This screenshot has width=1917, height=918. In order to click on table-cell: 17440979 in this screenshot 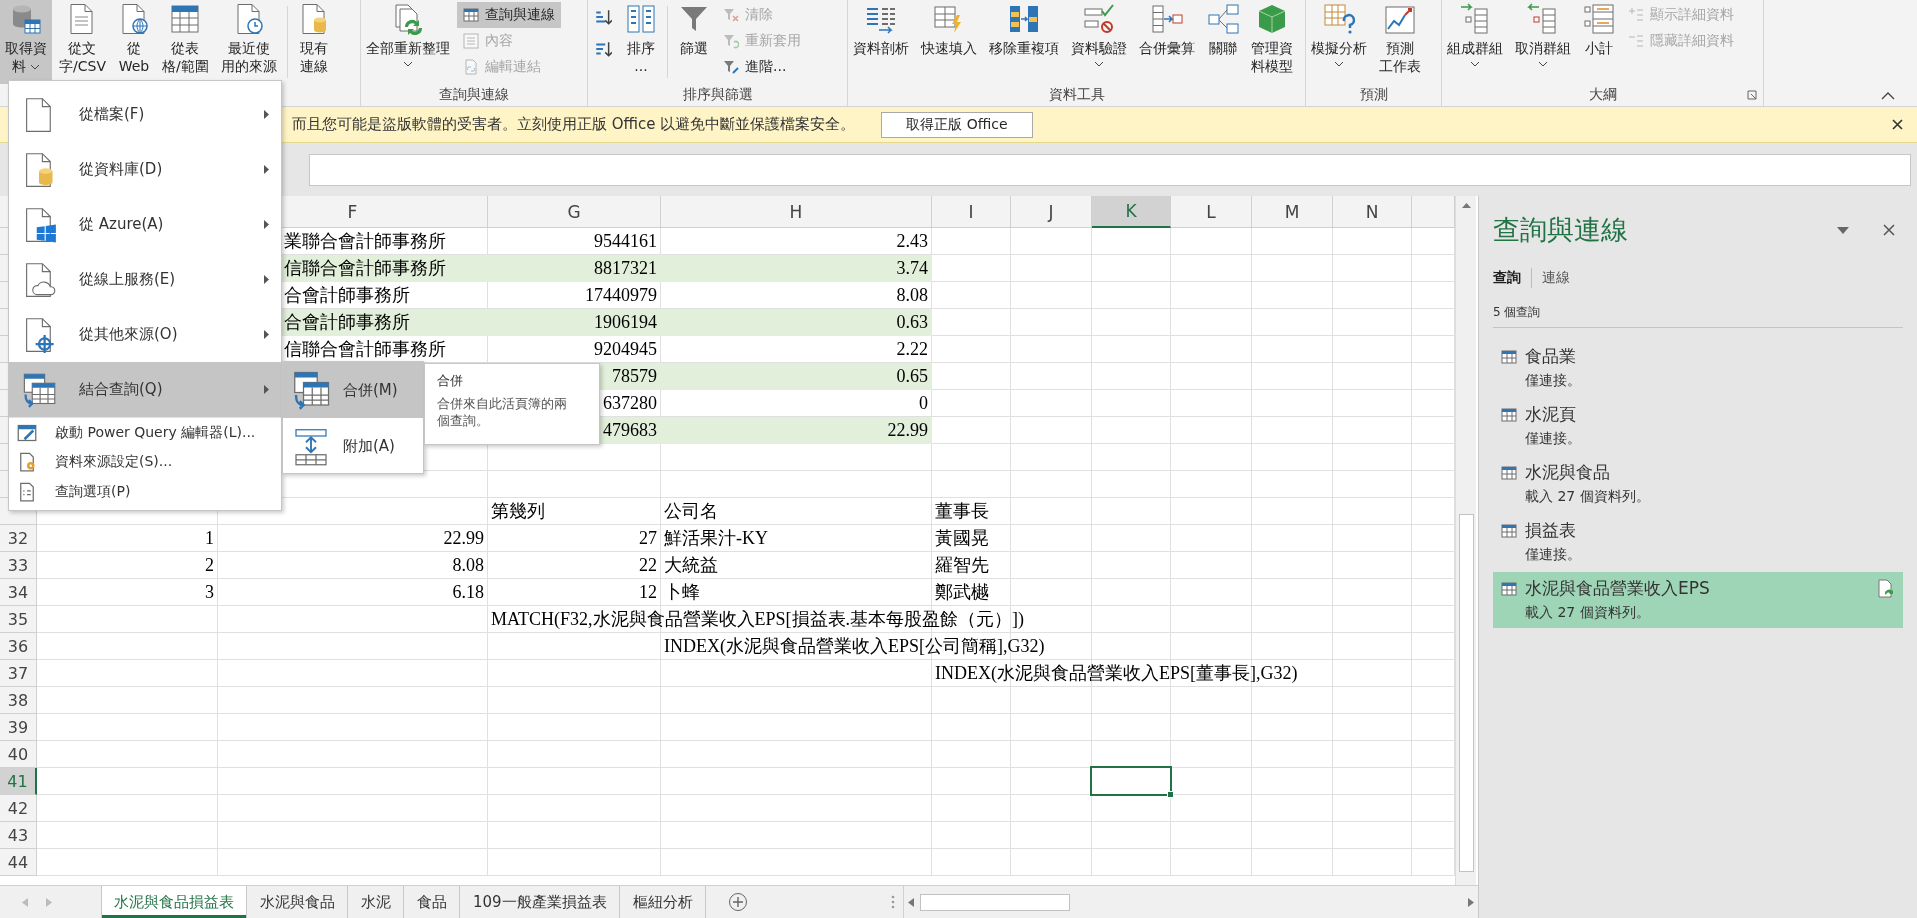, I will do `click(621, 295)`.